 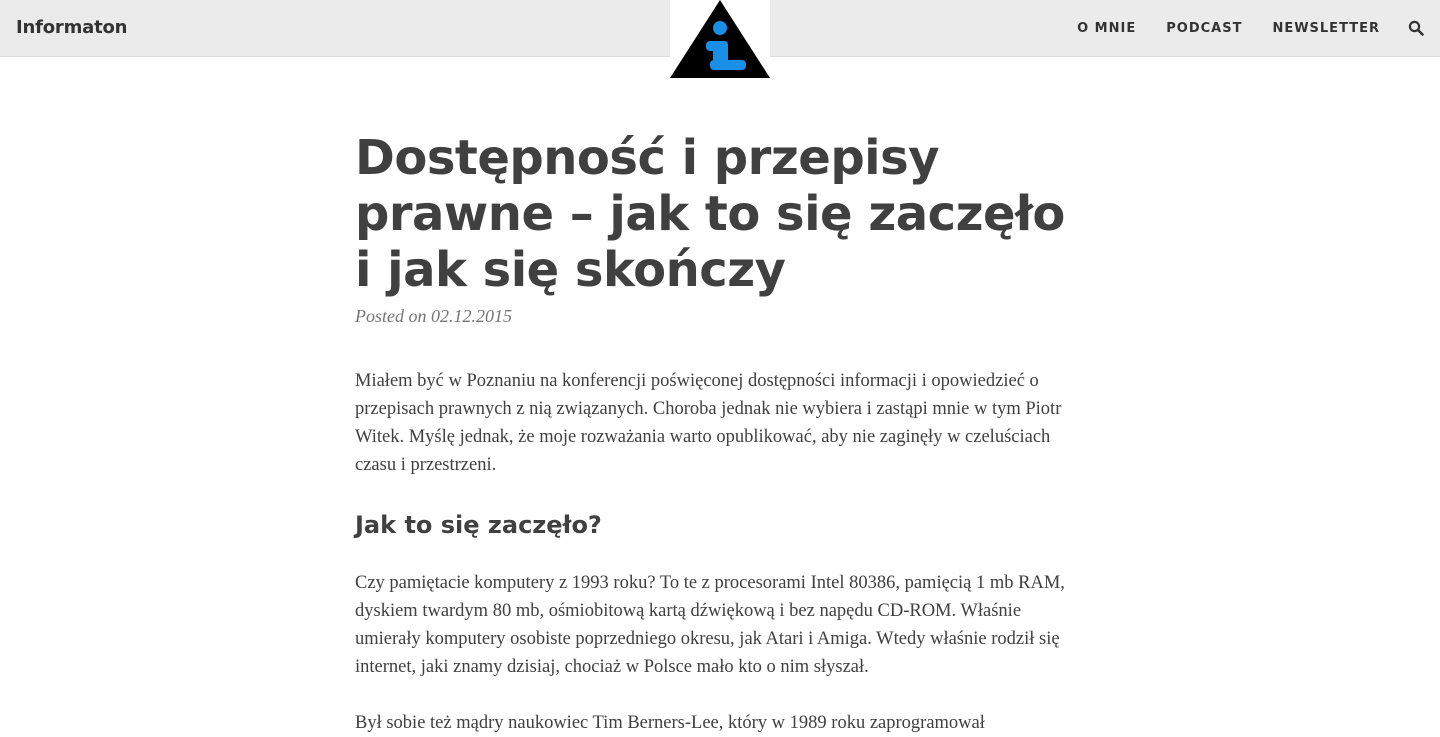 I want to click on search-icon, so click(x=1416, y=28).